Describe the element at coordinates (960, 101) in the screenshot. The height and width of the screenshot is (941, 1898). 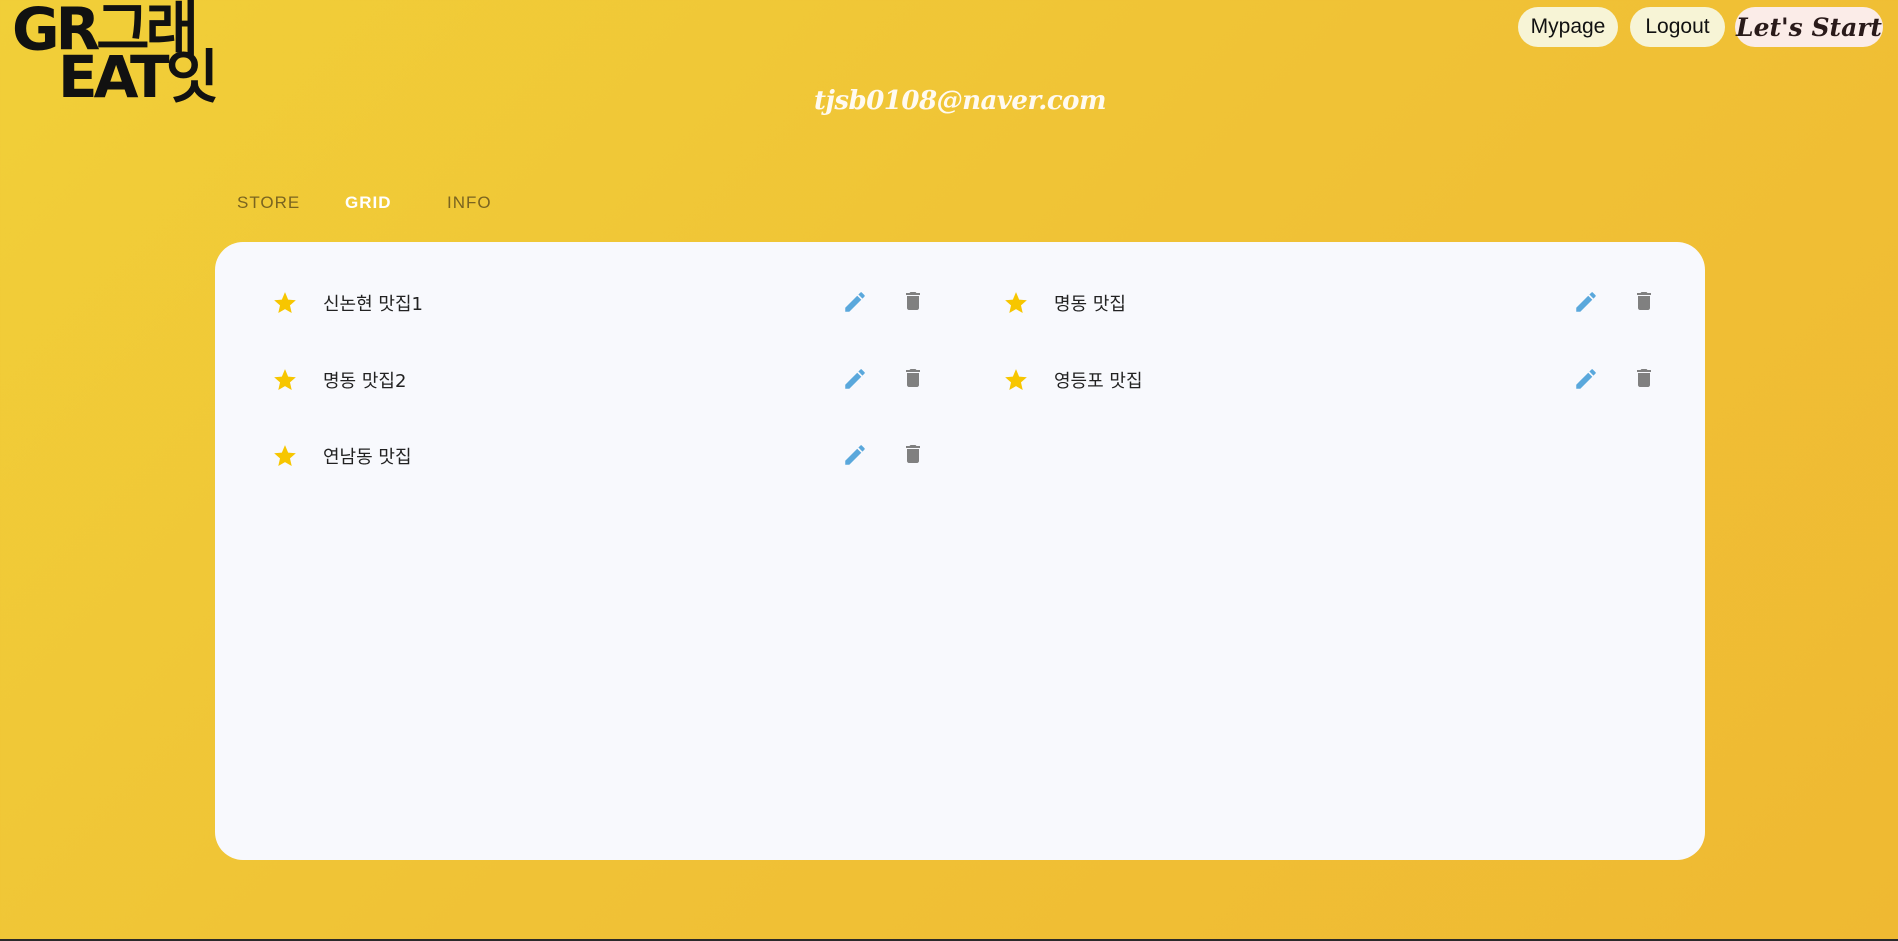
I see `user-email: tjsb0108@naver.com` at that location.